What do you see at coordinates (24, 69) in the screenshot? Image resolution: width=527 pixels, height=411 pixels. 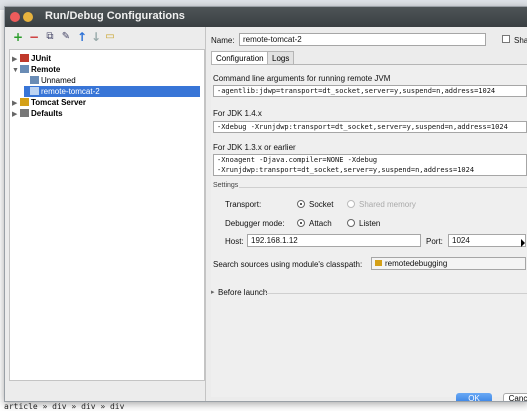 I see `remote-icon` at bounding box center [24, 69].